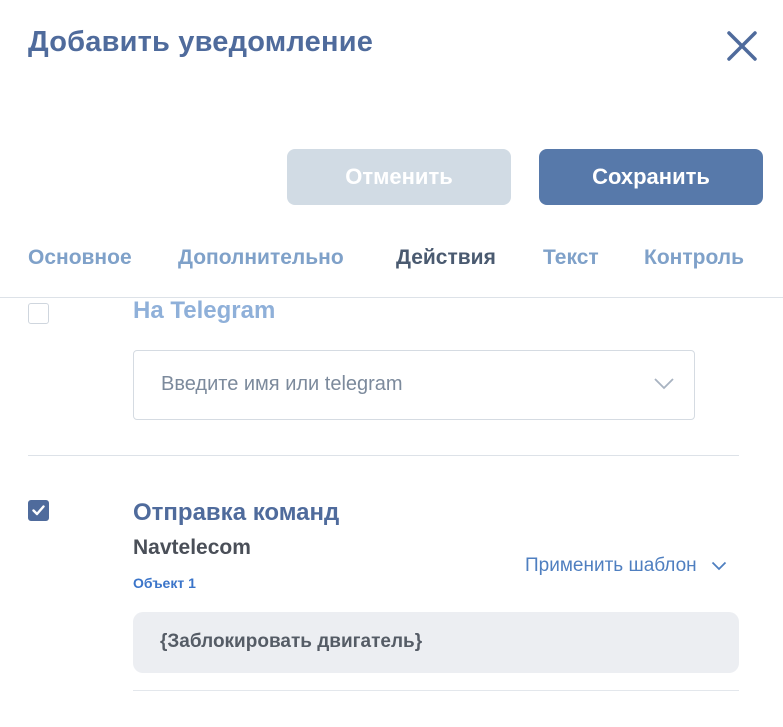 Image resolution: width=783 pixels, height=727 pixels. Describe the element at coordinates (164, 583) in the screenshot. I see `object-link: Объект 1` at that location.